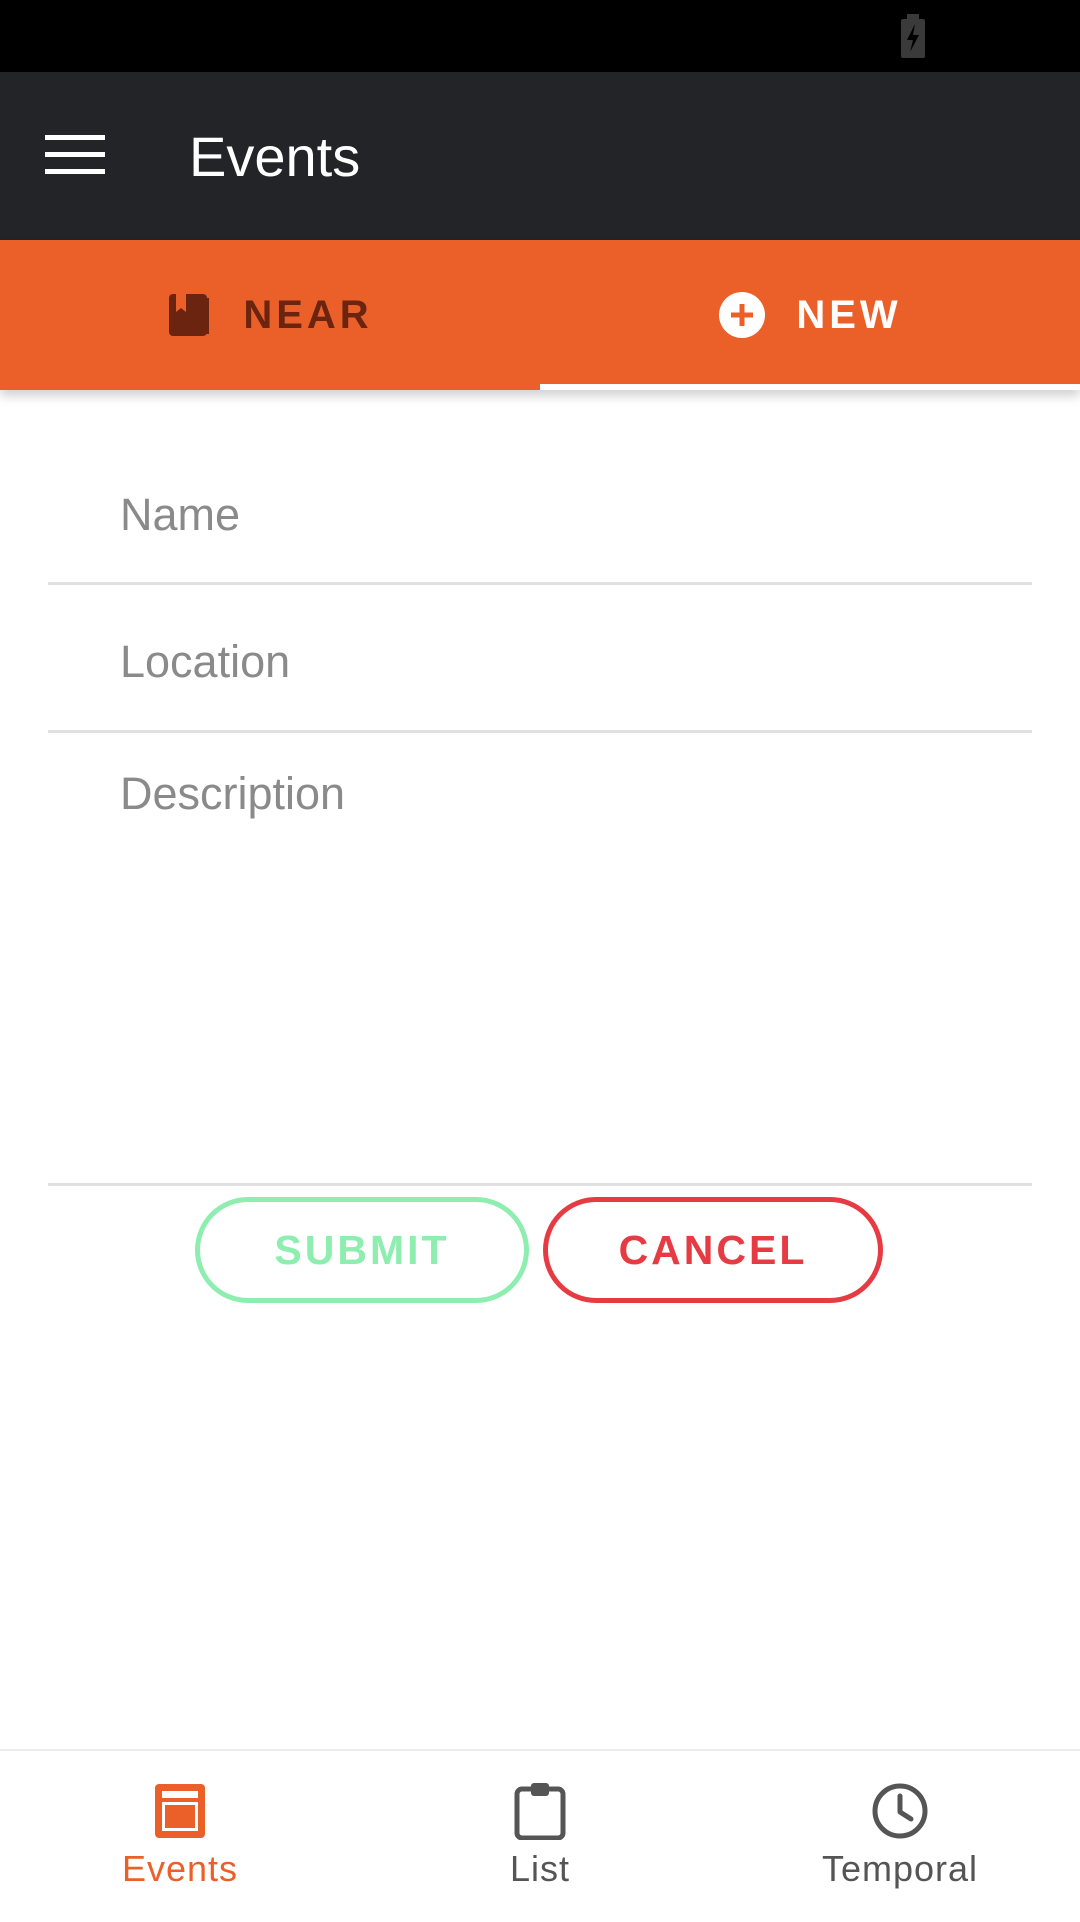 Image resolution: width=1080 pixels, height=1922 pixels. I want to click on tab-bar: NEAR NEW, so click(540, 315).